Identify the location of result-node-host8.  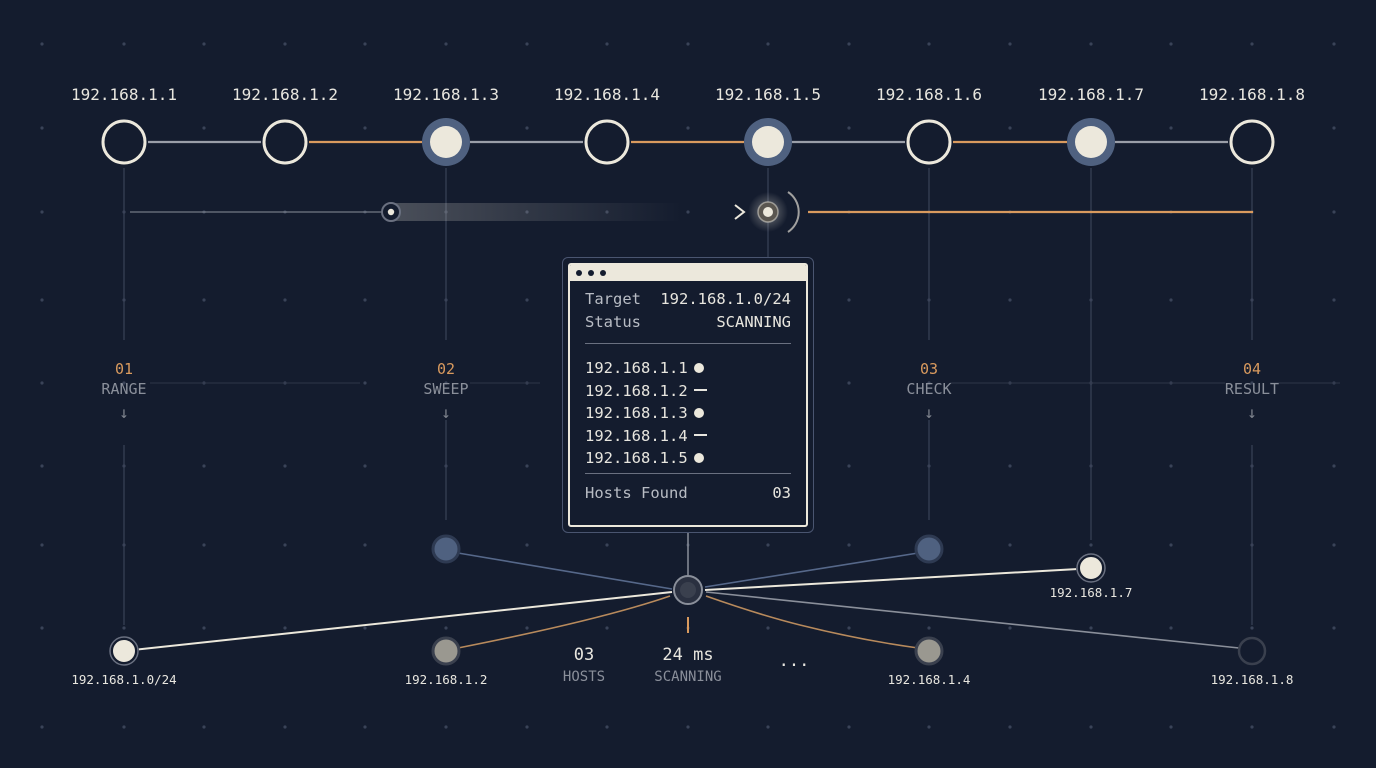
(1252, 651).